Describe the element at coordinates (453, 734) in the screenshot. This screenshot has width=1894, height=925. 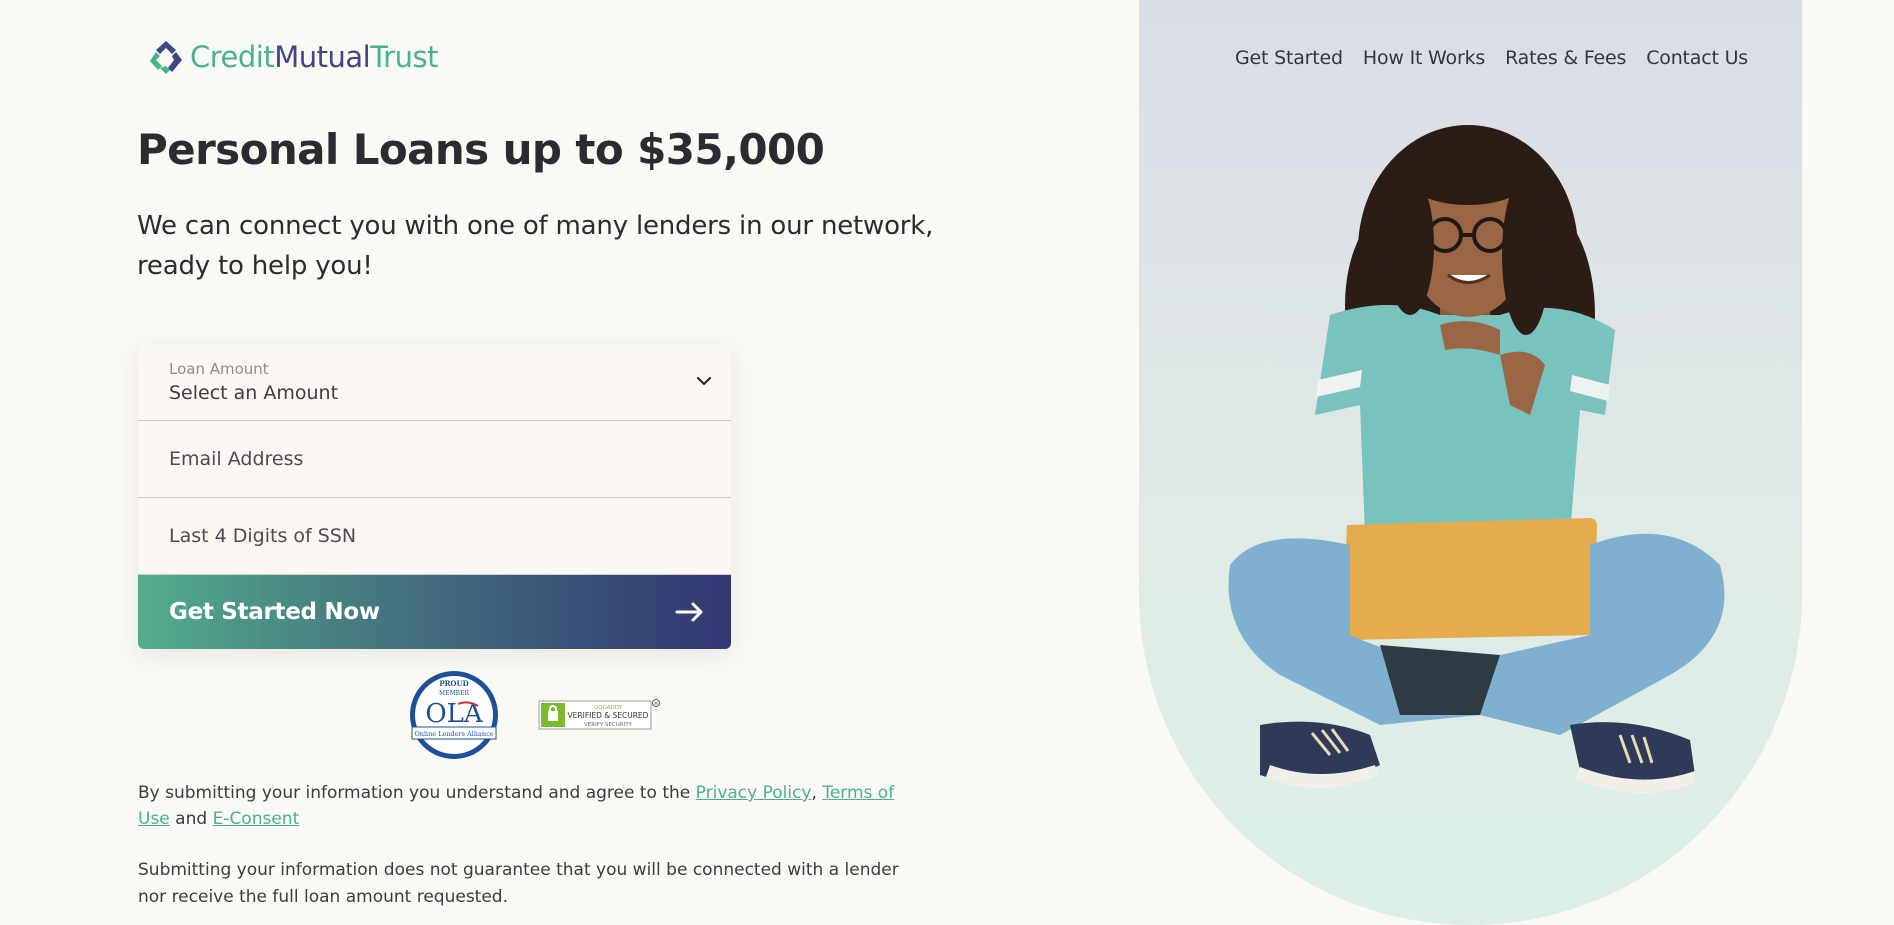
I see `ola-caption-text: Online Lenders Alliance` at that location.